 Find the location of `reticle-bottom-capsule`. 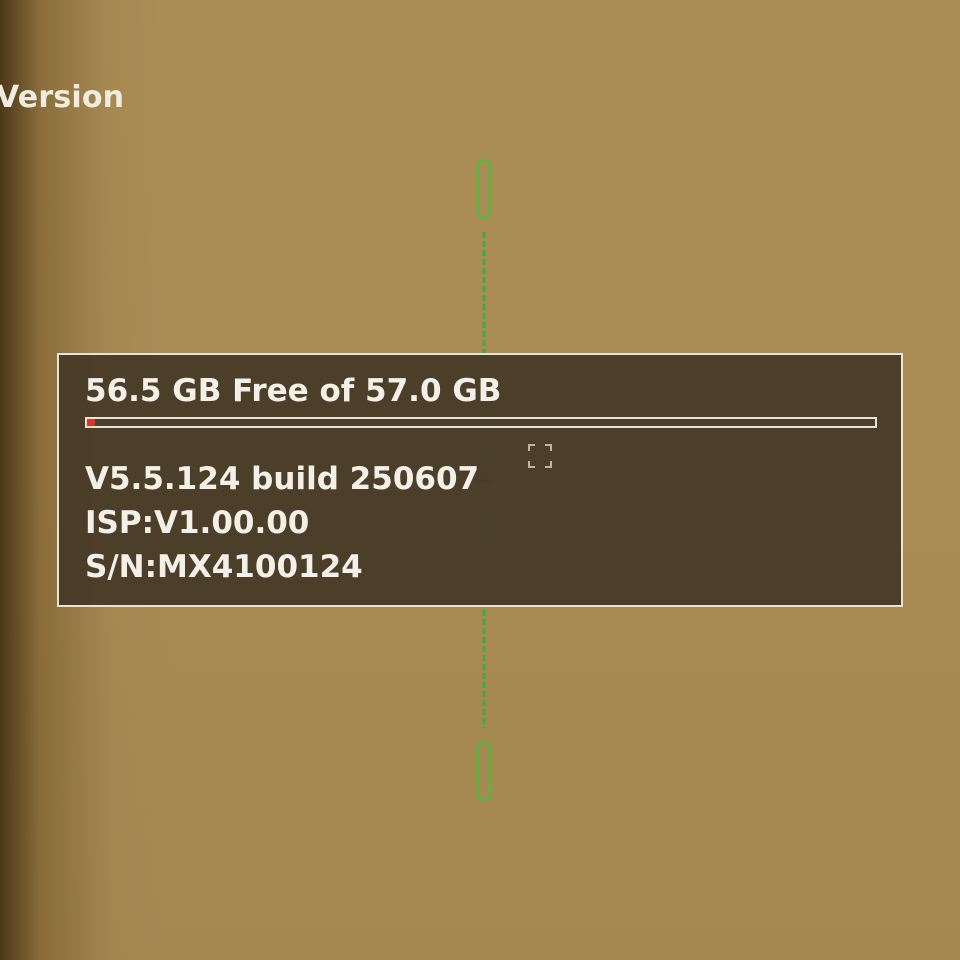

reticle-bottom-capsule is located at coordinates (484, 771).